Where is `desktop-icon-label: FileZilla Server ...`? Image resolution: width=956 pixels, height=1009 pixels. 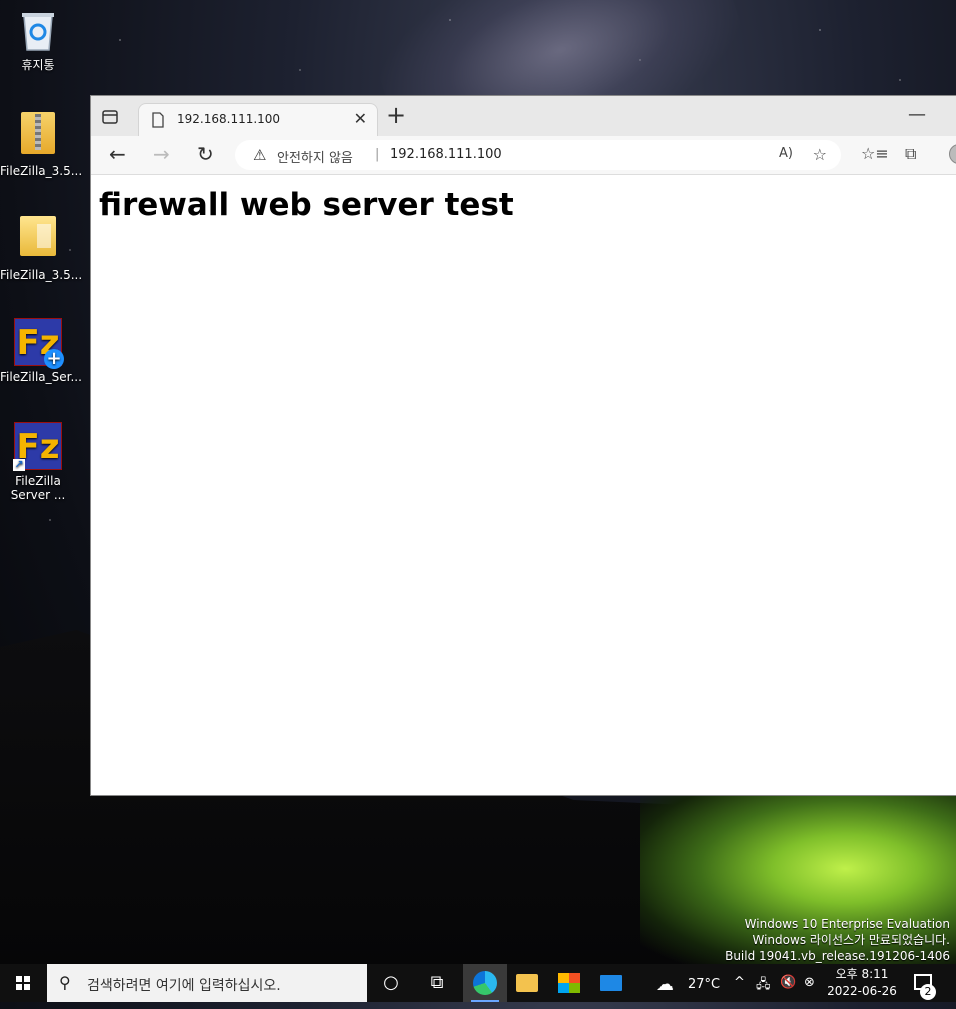
desktop-icon-label: FileZilla Server ... is located at coordinates (38, 488).